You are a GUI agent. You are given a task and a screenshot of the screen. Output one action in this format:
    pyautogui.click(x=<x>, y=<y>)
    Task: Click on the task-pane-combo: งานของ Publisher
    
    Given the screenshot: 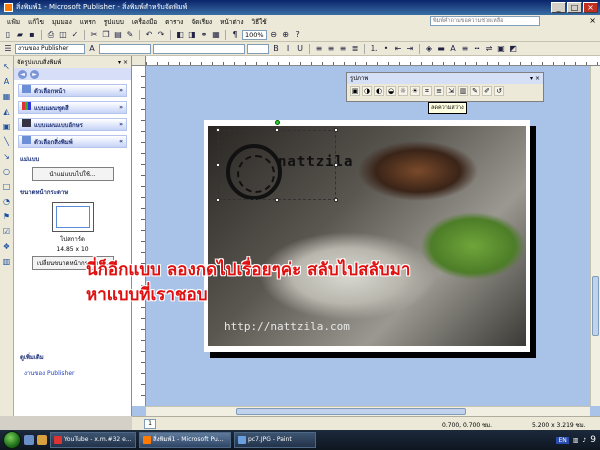 What is the action you would take?
    pyautogui.click(x=50, y=48)
    